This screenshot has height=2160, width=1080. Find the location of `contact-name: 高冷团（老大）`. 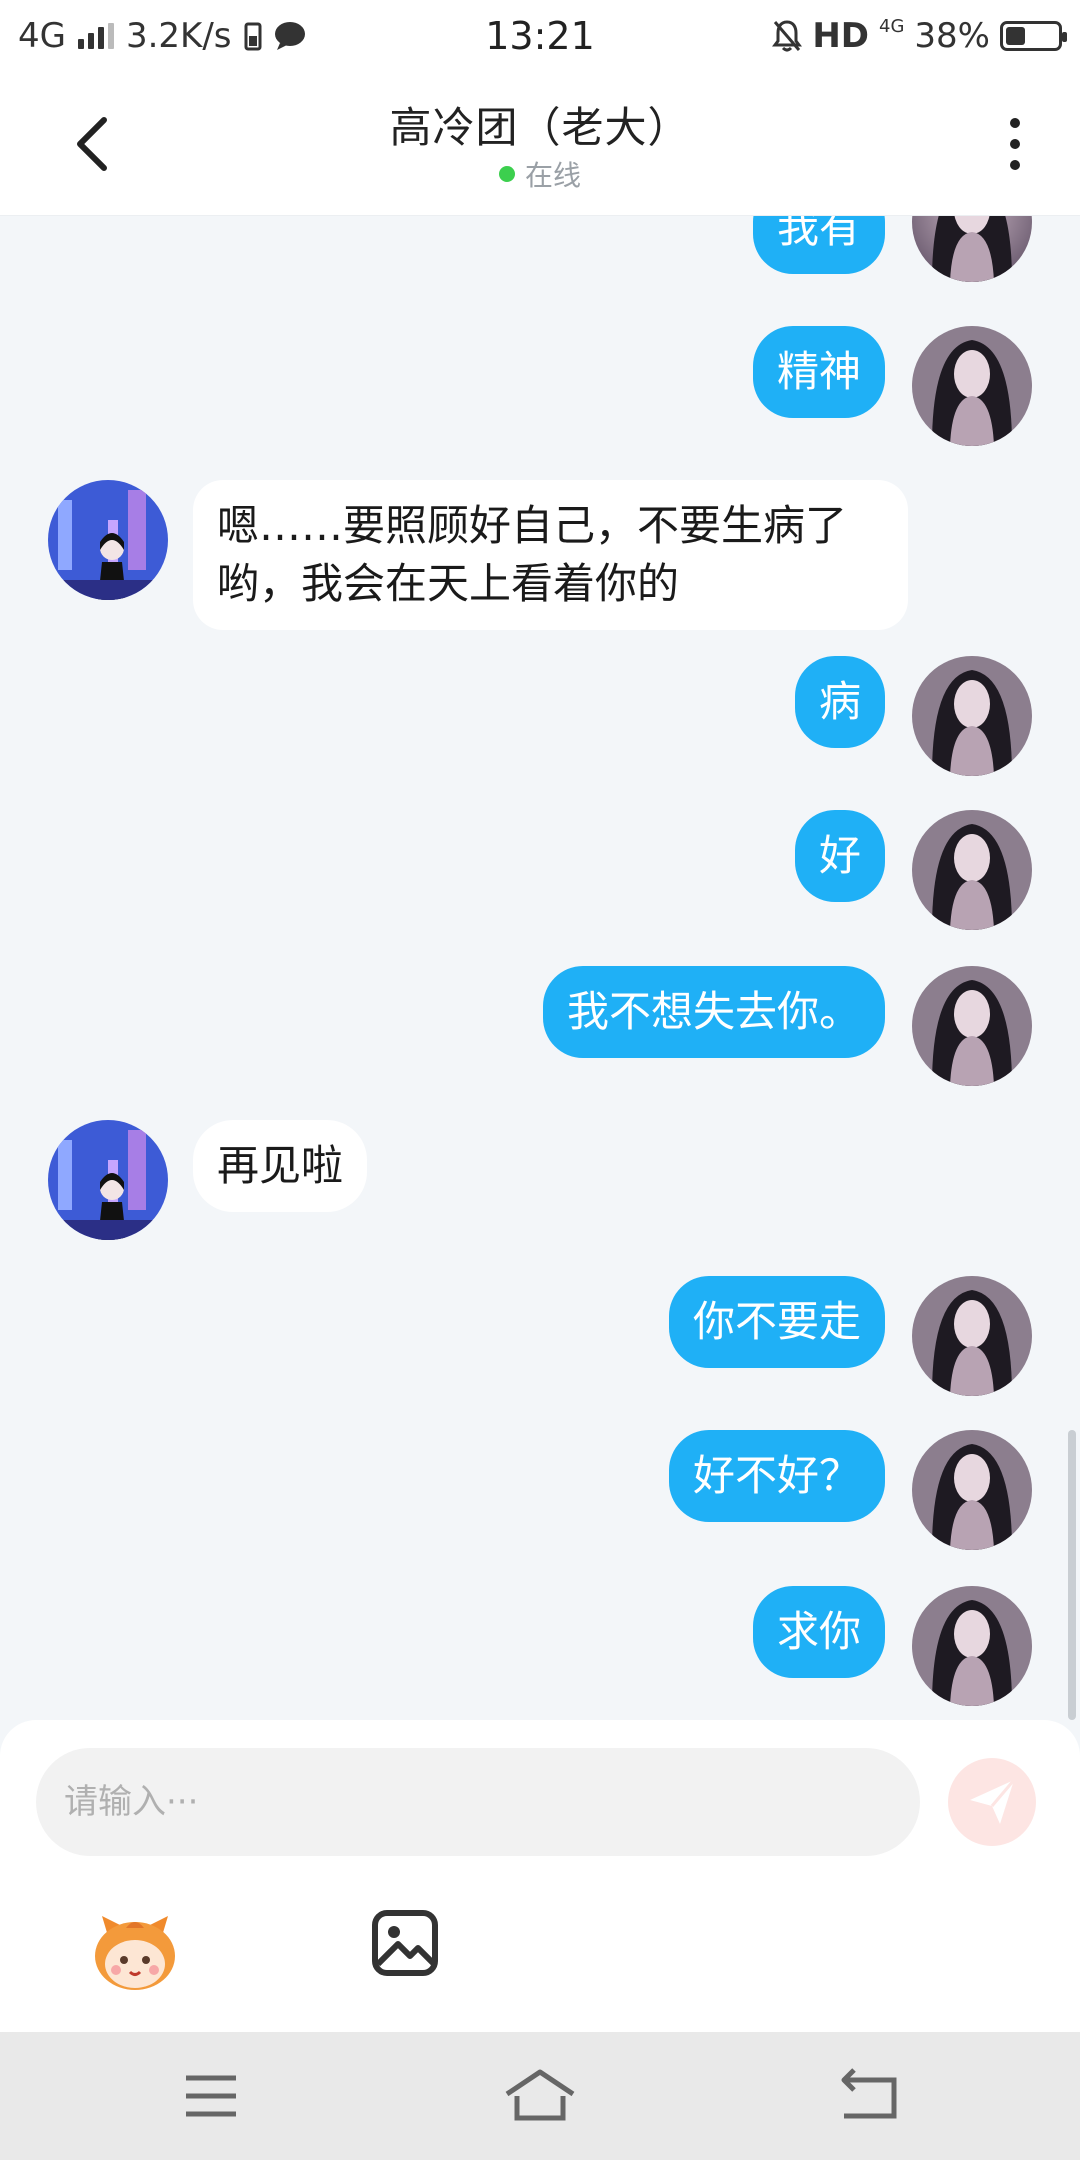

contact-name: 高冷团（老大） is located at coordinates (540, 127).